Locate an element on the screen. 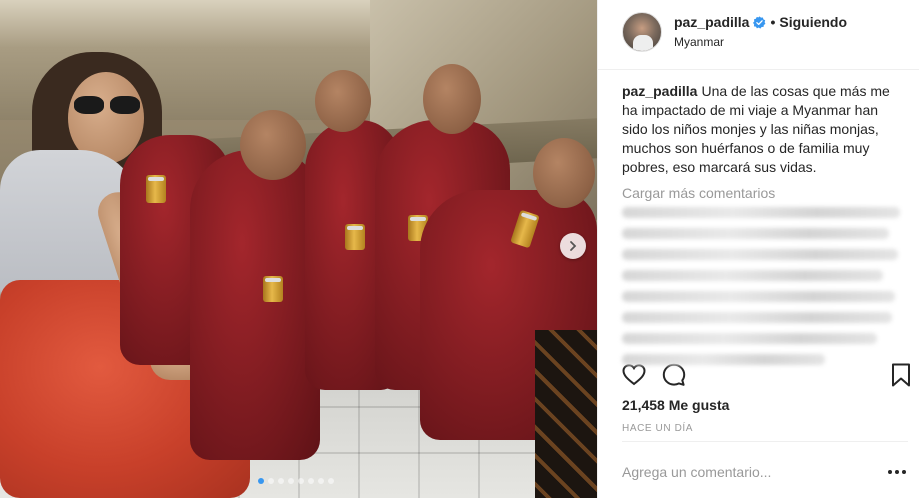 The height and width of the screenshot is (498, 919). blurred-comments is located at coordinates (767, 286).